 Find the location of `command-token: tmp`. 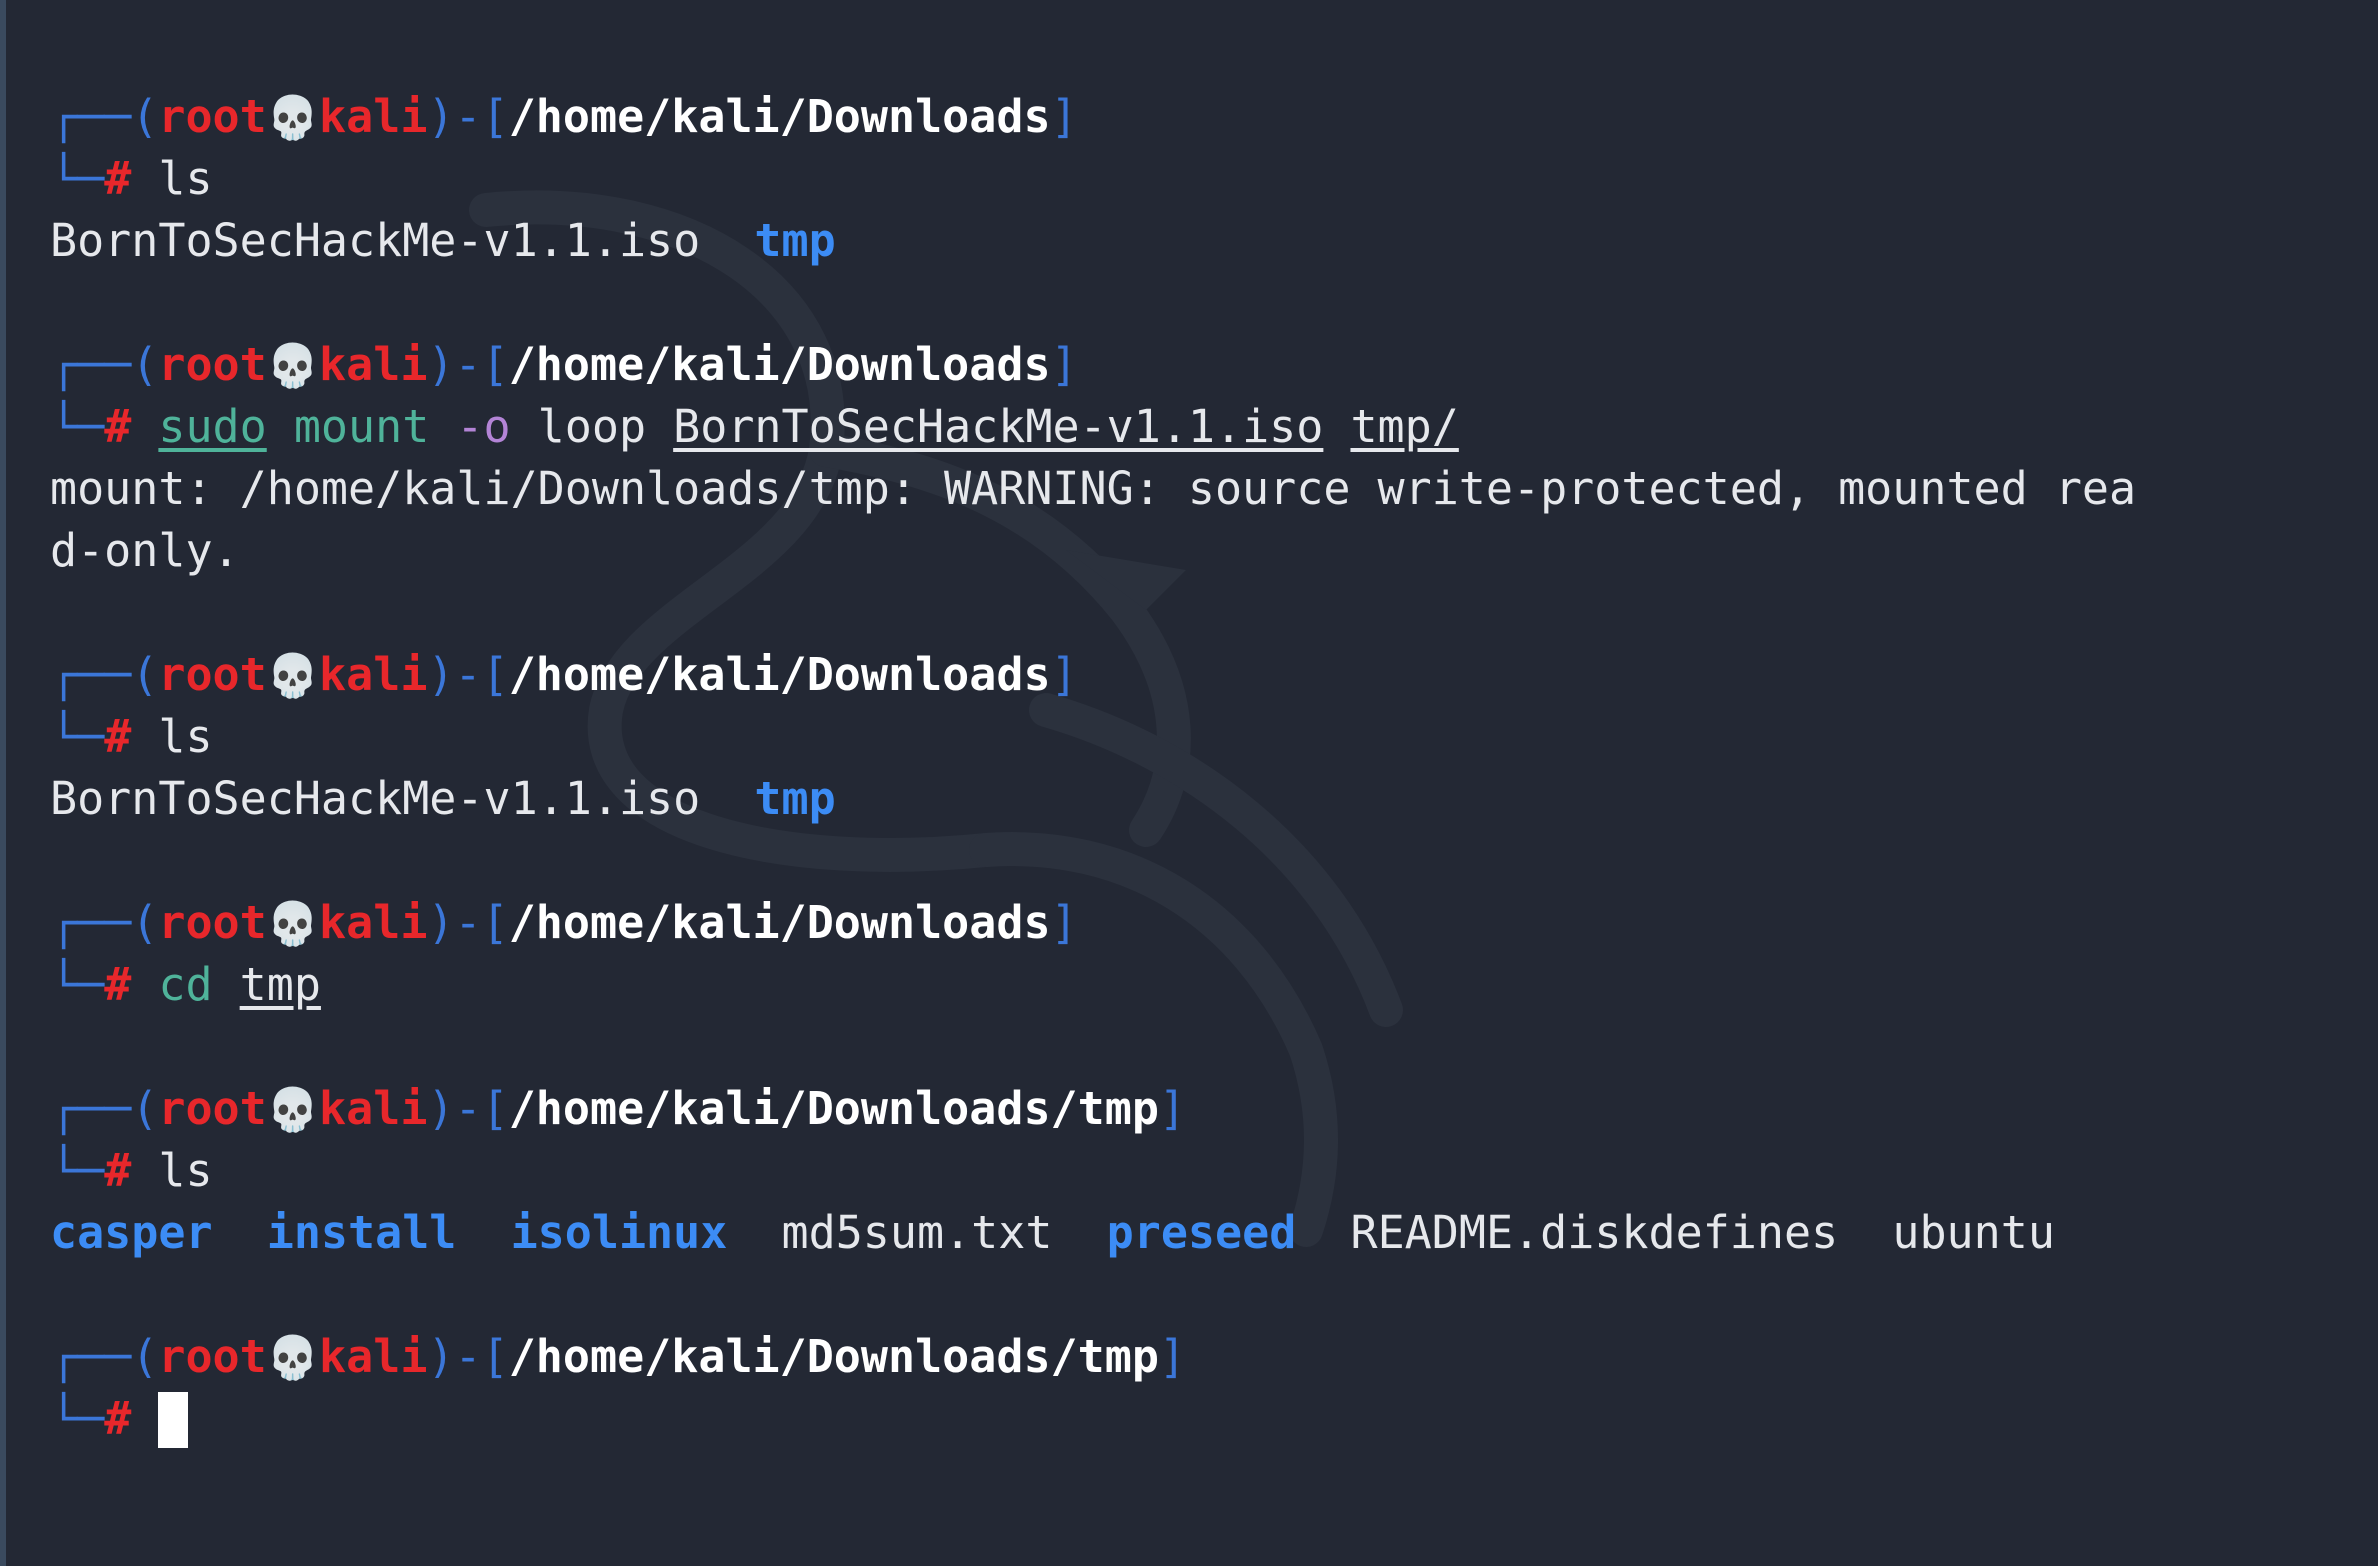

command-token: tmp is located at coordinates (280, 984).